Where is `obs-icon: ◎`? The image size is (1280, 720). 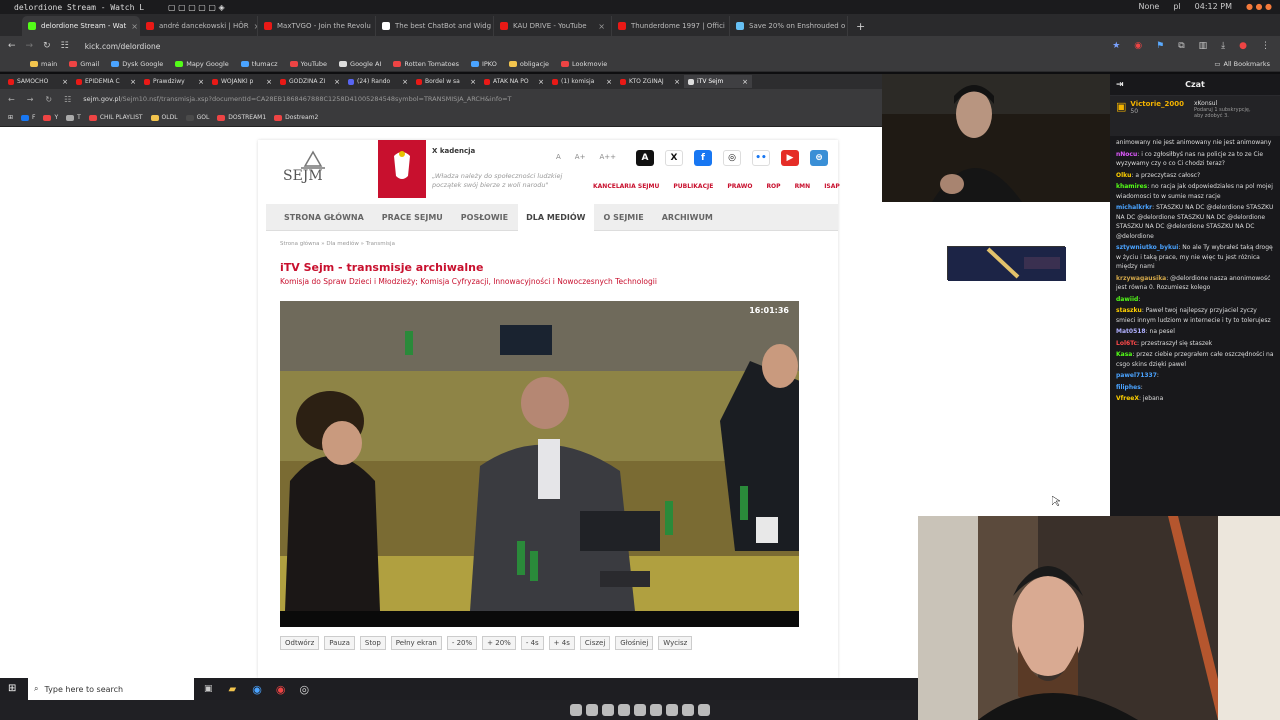
obs-icon: ◎ is located at coordinates (304, 689).